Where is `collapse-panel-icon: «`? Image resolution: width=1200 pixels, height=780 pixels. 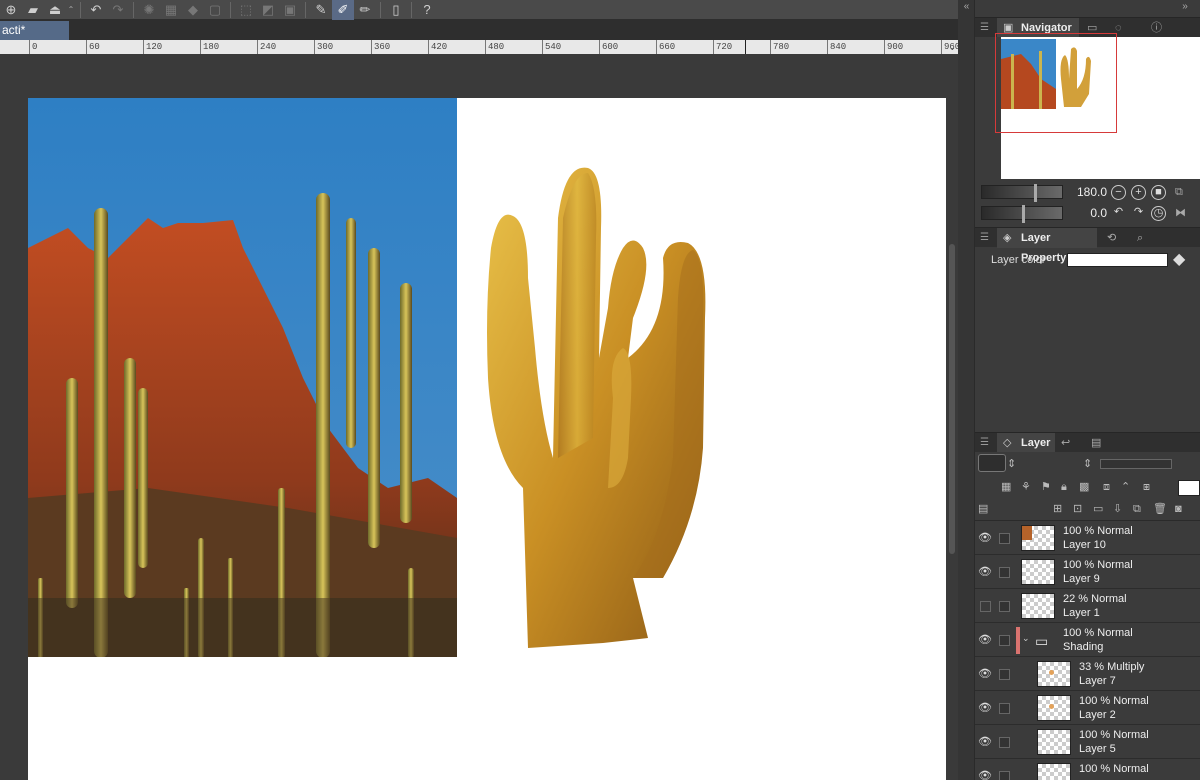
collapse-panel-icon: « is located at coordinates (966, 8).